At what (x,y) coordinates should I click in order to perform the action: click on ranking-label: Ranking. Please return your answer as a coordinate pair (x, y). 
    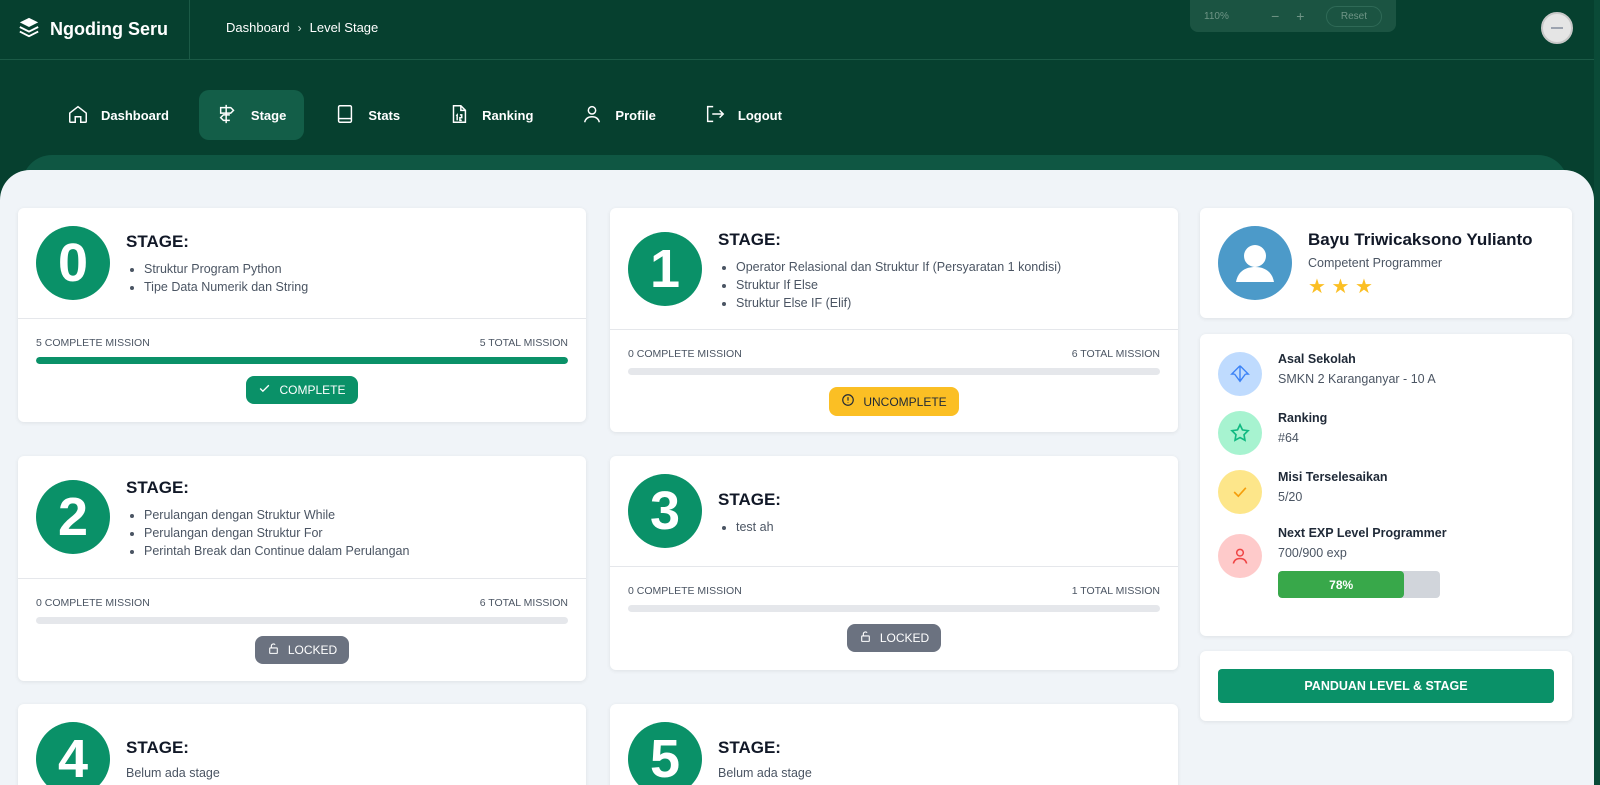
    Looking at the image, I should click on (1303, 418).